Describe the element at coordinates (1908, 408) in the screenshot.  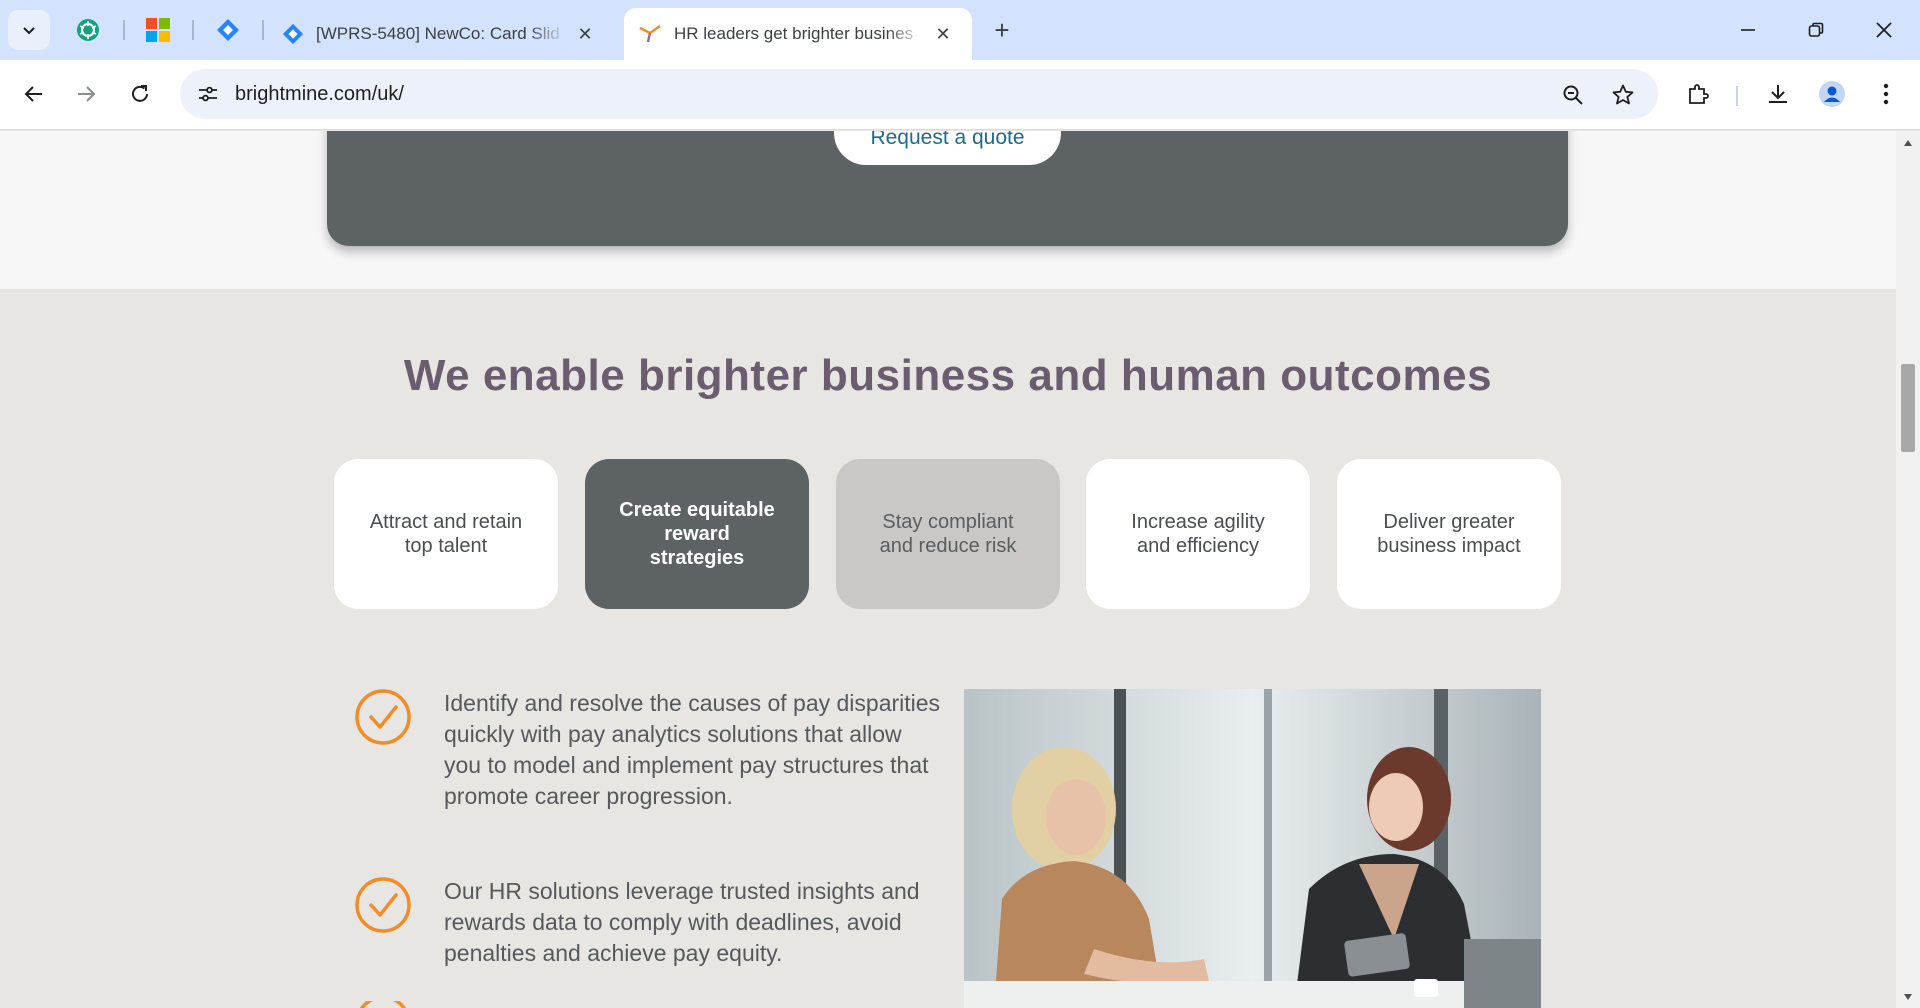
I see `scrollbar-thumb` at that location.